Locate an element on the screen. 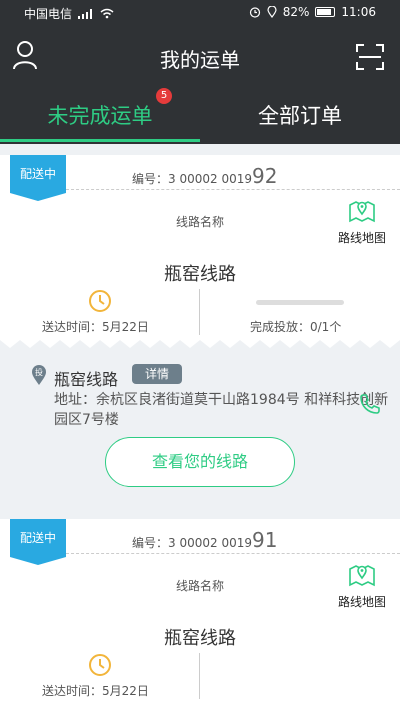 The image size is (400, 711). drop-pin-icon: 投 is located at coordinates (39, 375).